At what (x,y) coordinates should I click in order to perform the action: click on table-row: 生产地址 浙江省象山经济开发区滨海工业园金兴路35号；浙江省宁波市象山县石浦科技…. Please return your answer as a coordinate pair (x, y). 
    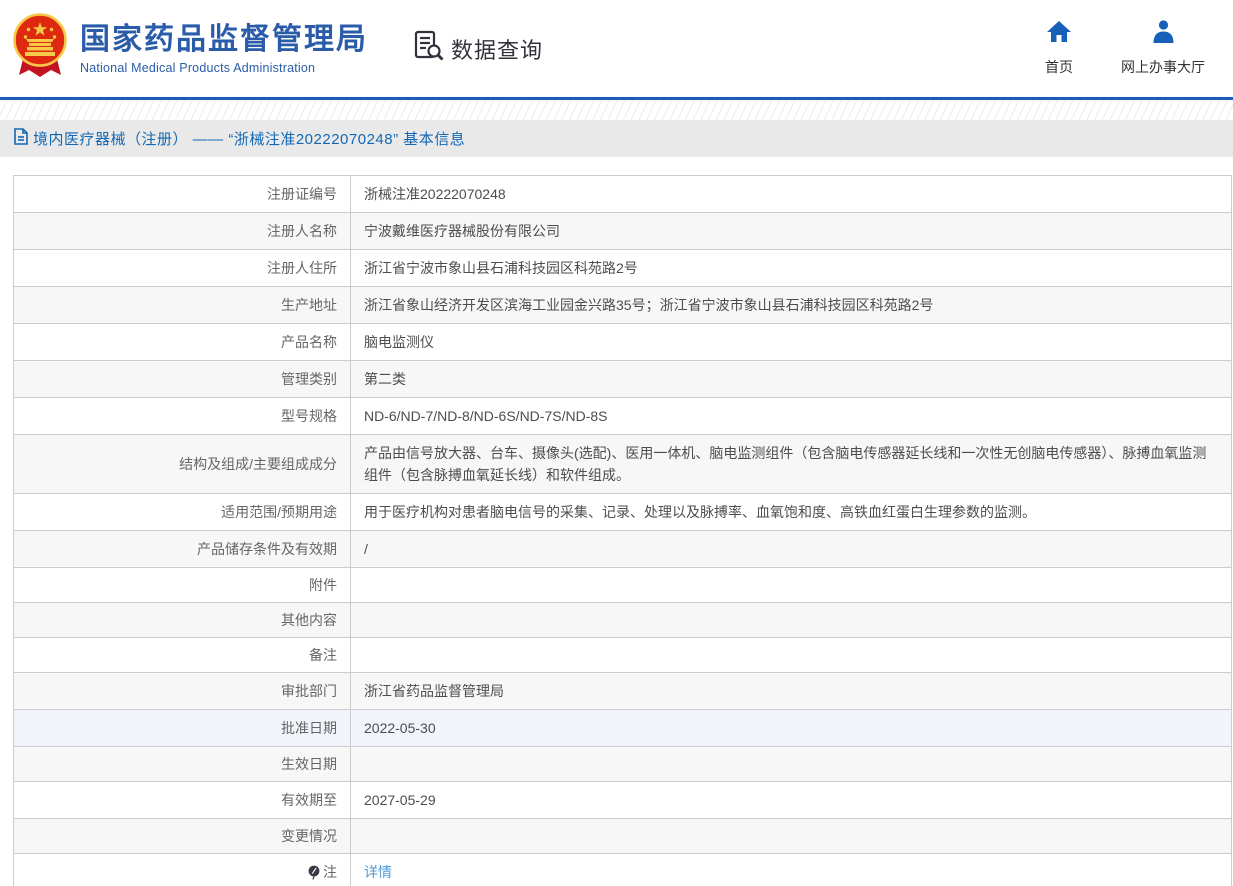
    Looking at the image, I should click on (622, 305).